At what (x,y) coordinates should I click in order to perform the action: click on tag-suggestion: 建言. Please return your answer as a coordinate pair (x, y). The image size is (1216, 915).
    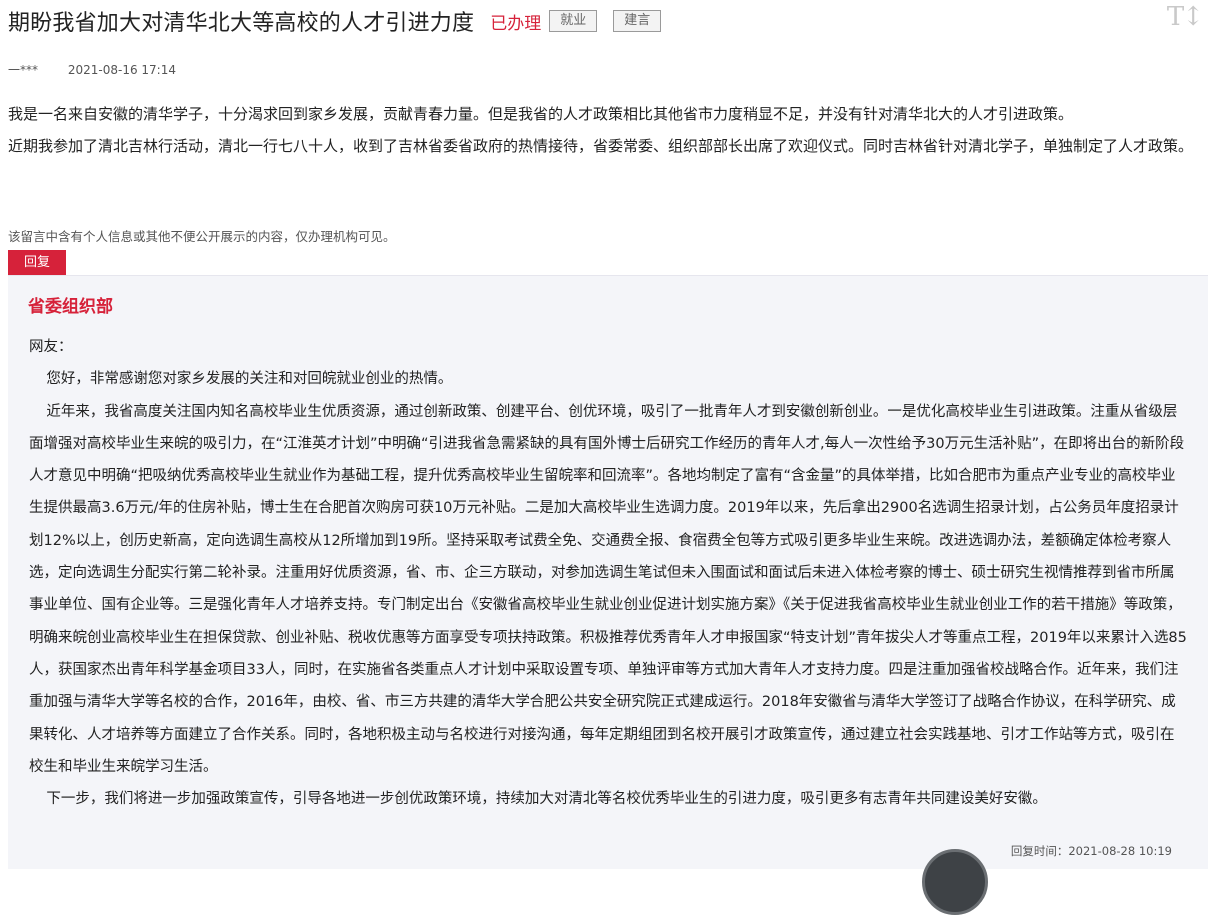
    Looking at the image, I should click on (637, 21).